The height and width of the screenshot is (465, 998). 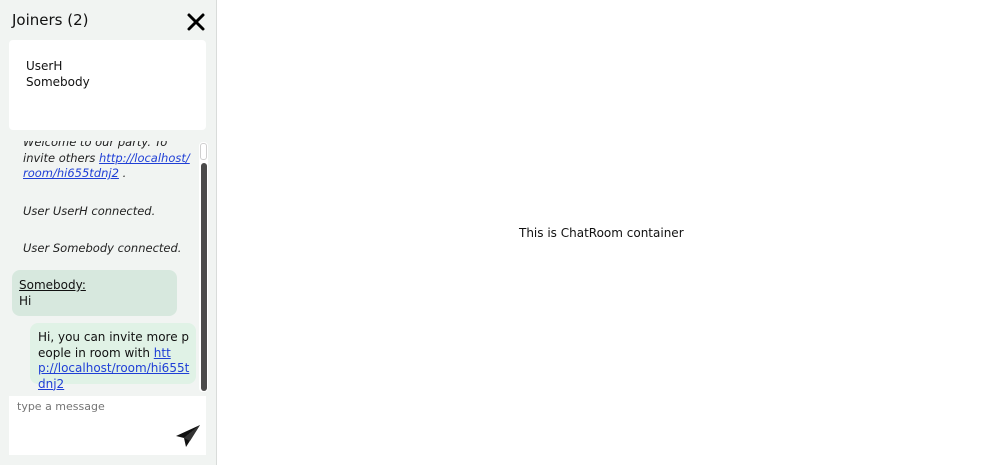 I want to click on message-text: Hi, so click(x=25, y=301).